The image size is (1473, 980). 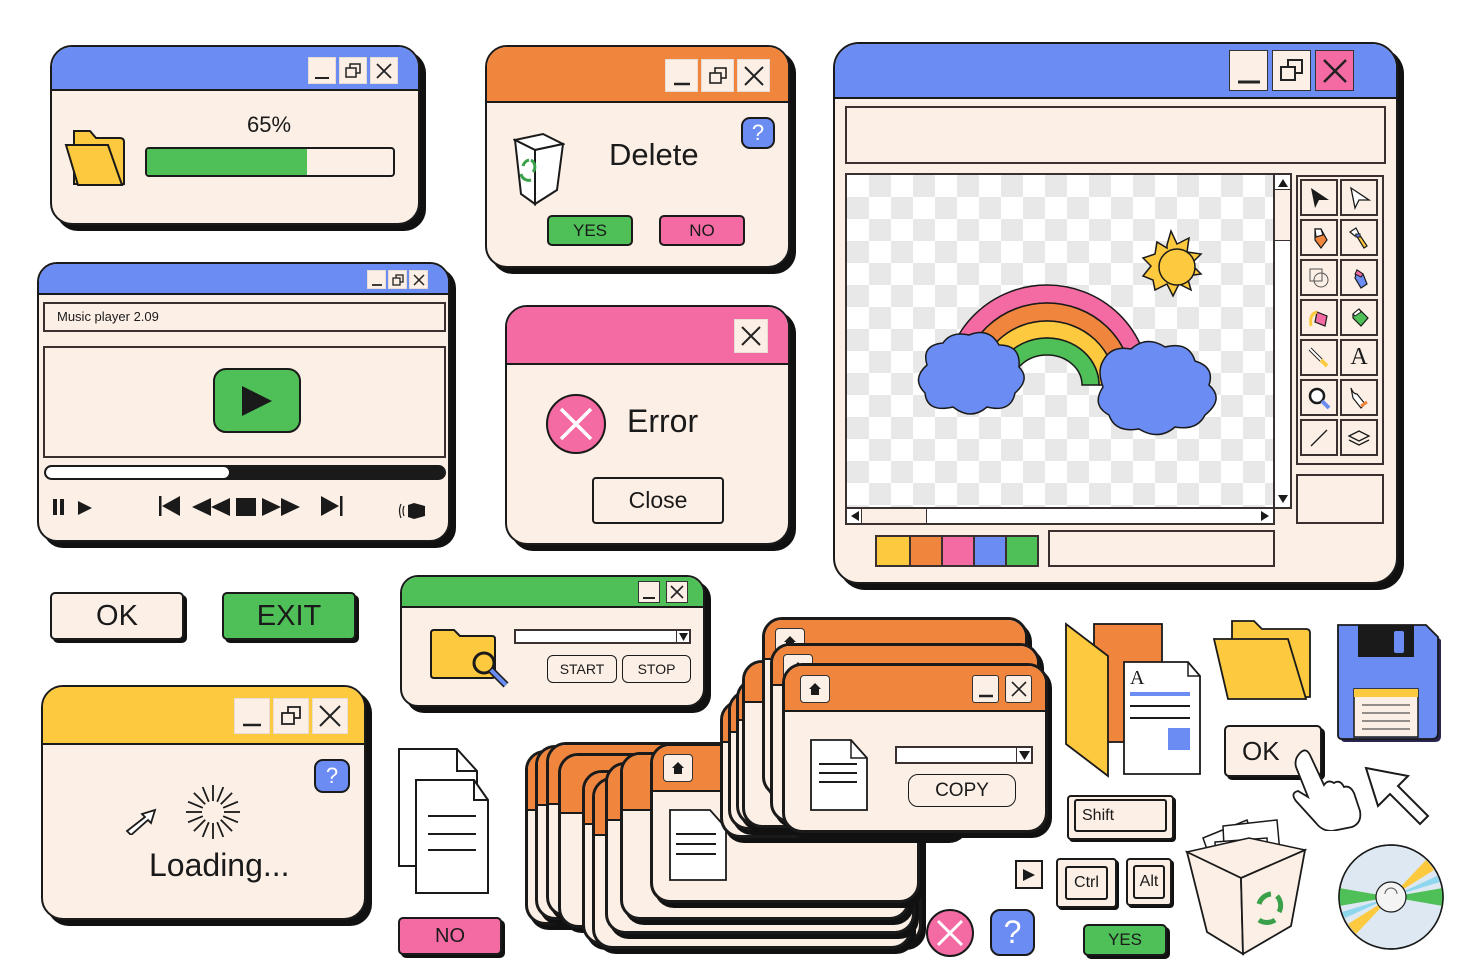 I want to click on vertical-scrollbar, so click(x=1282, y=341).